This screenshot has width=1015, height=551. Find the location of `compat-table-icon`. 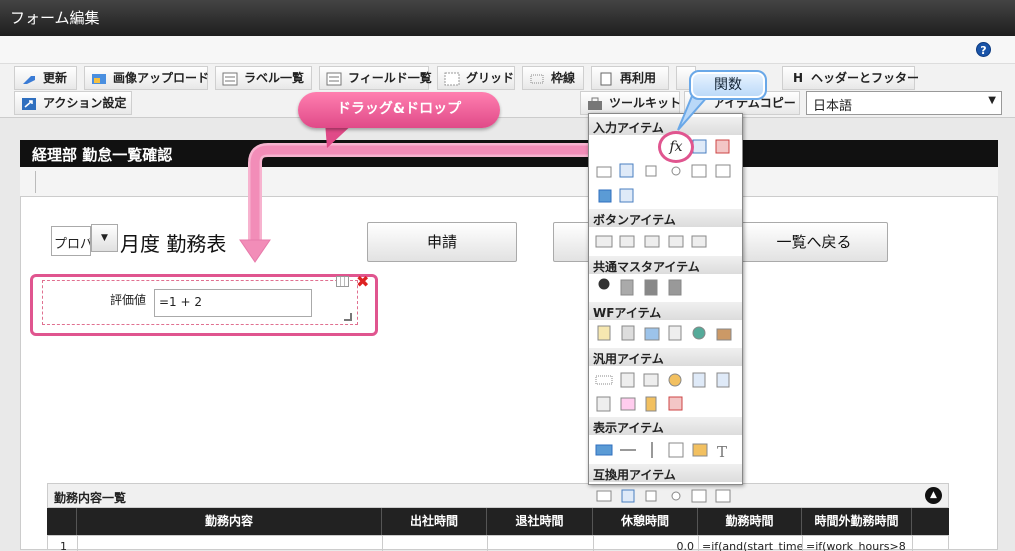

compat-table-icon is located at coordinates (628, 496).